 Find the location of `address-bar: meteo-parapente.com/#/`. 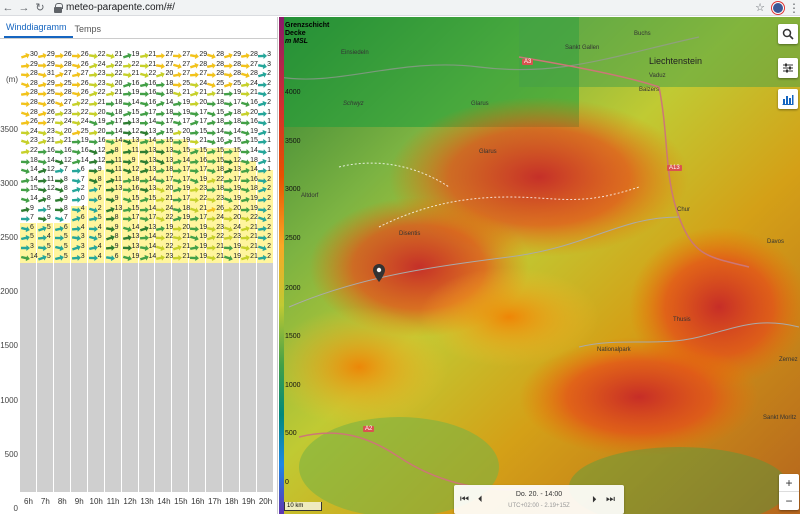

address-bar: meteo-parapente.com/#/ is located at coordinates (400, 8).